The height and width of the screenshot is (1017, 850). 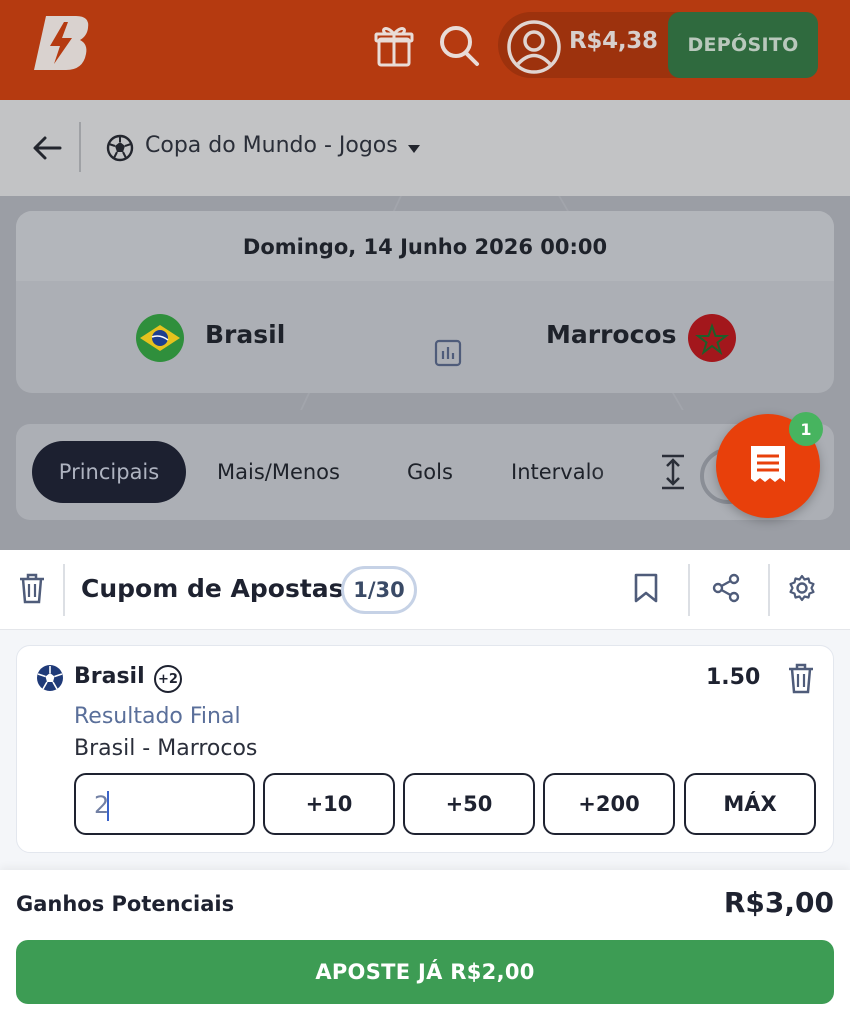 What do you see at coordinates (625, 472) in the screenshot?
I see `tabs-fade` at bounding box center [625, 472].